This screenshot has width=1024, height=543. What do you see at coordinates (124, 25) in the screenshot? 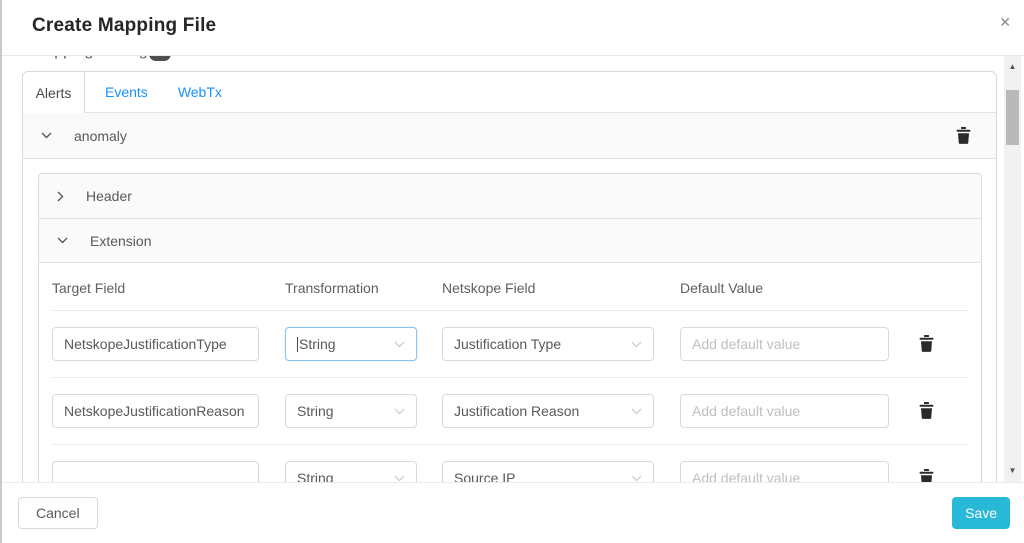
I see `dialog-title: Create Mapping File` at bounding box center [124, 25].